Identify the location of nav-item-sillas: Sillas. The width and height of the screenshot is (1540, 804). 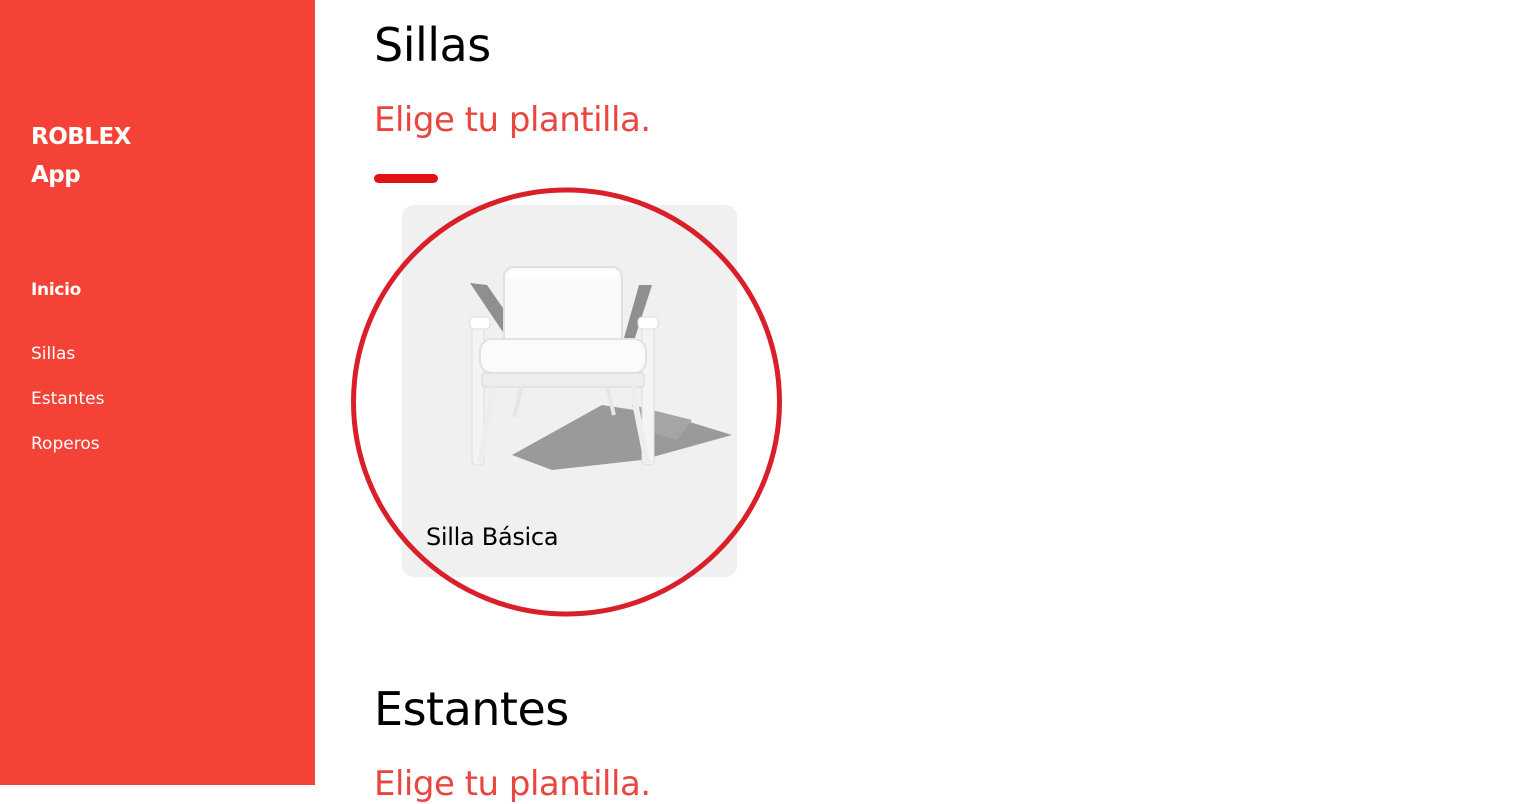
(67, 354).